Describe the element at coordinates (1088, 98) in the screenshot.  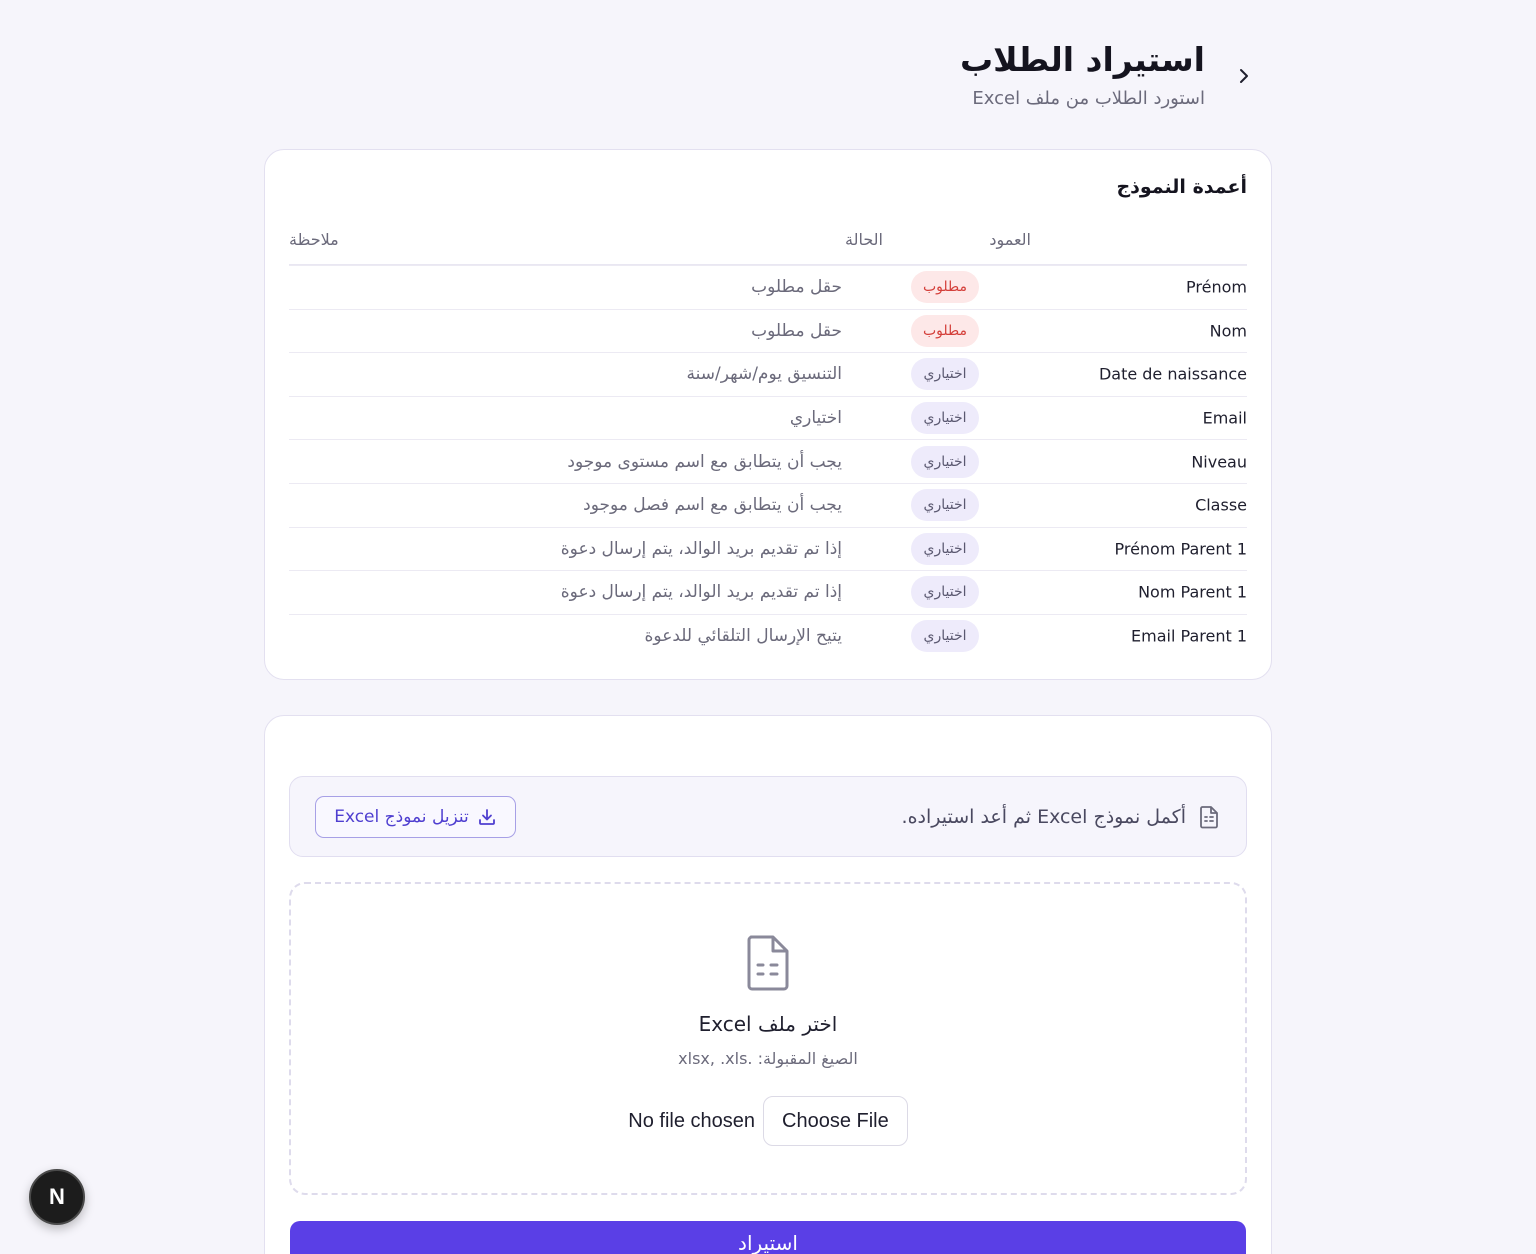
I see `page-subtitle: استورد الطلاب من ملف Excel` at that location.